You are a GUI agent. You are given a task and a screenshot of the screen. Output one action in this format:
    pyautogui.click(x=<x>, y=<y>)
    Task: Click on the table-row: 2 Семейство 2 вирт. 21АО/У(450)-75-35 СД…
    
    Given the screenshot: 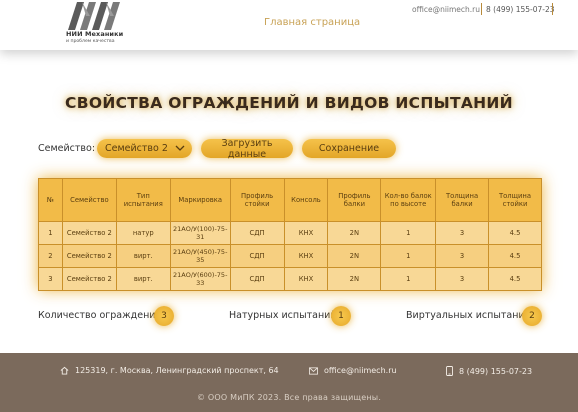 What is the action you would take?
    pyautogui.click(x=290, y=256)
    